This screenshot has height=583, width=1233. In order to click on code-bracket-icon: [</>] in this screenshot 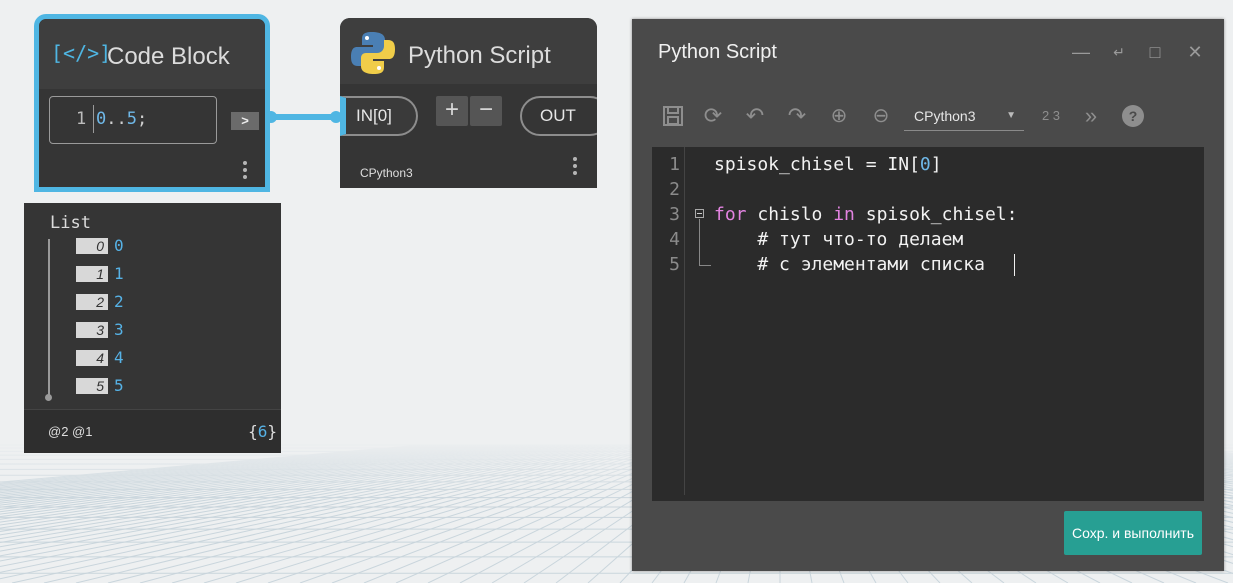, I will do `click(81, 53)`.